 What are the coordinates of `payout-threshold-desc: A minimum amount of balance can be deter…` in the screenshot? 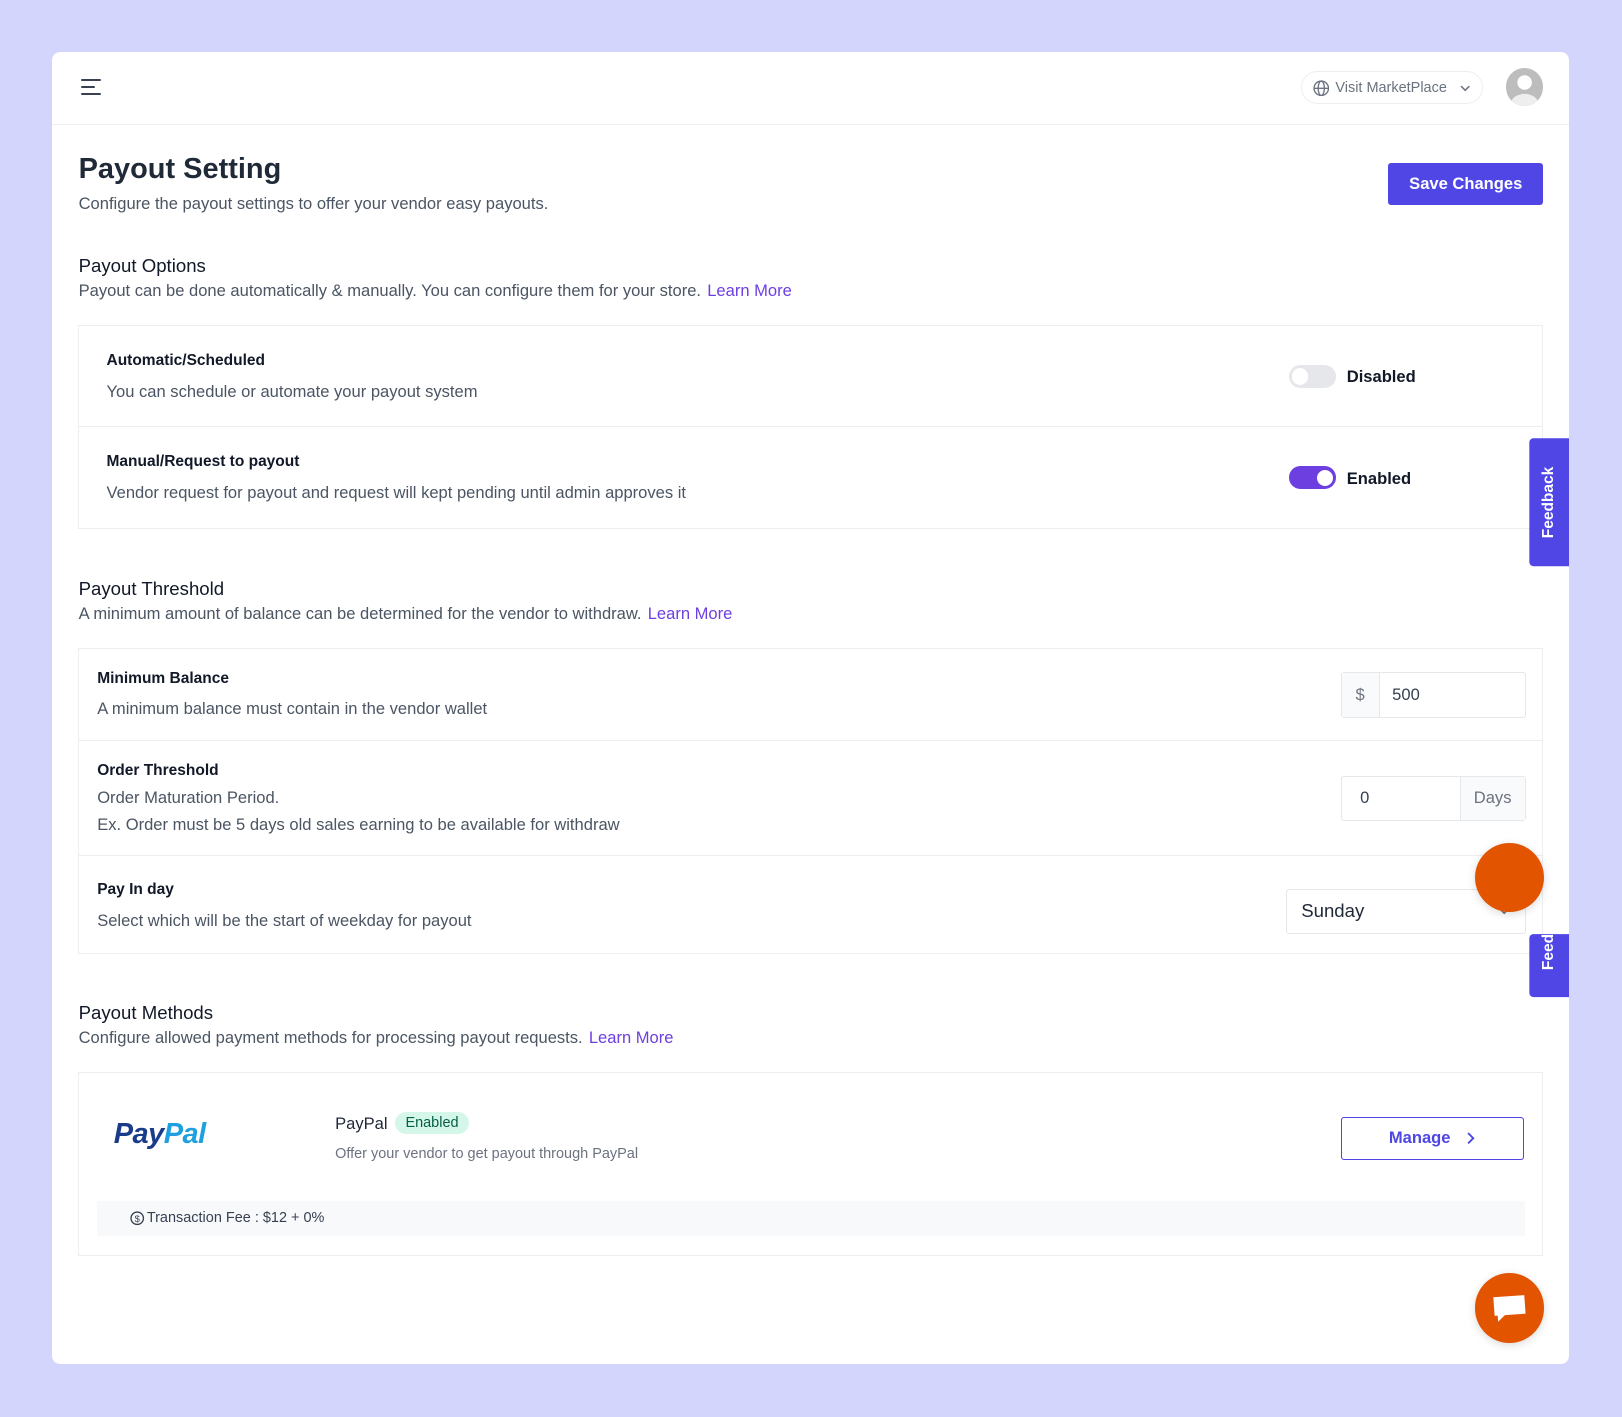 It's located at (360, 614).